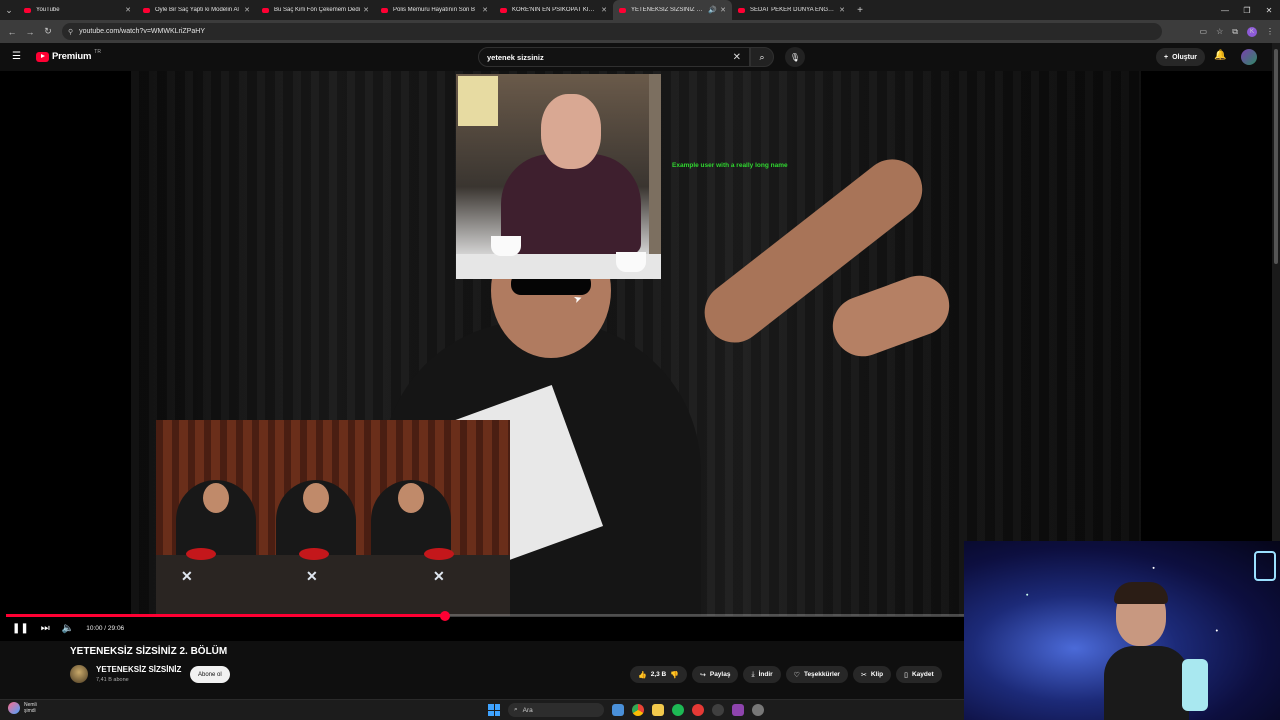 This screenshot has height=720, width=1280. Describe the element at coordinates (1270, 31) in the screenshot. I see `browser-menu-icon: ⋮` at that location.